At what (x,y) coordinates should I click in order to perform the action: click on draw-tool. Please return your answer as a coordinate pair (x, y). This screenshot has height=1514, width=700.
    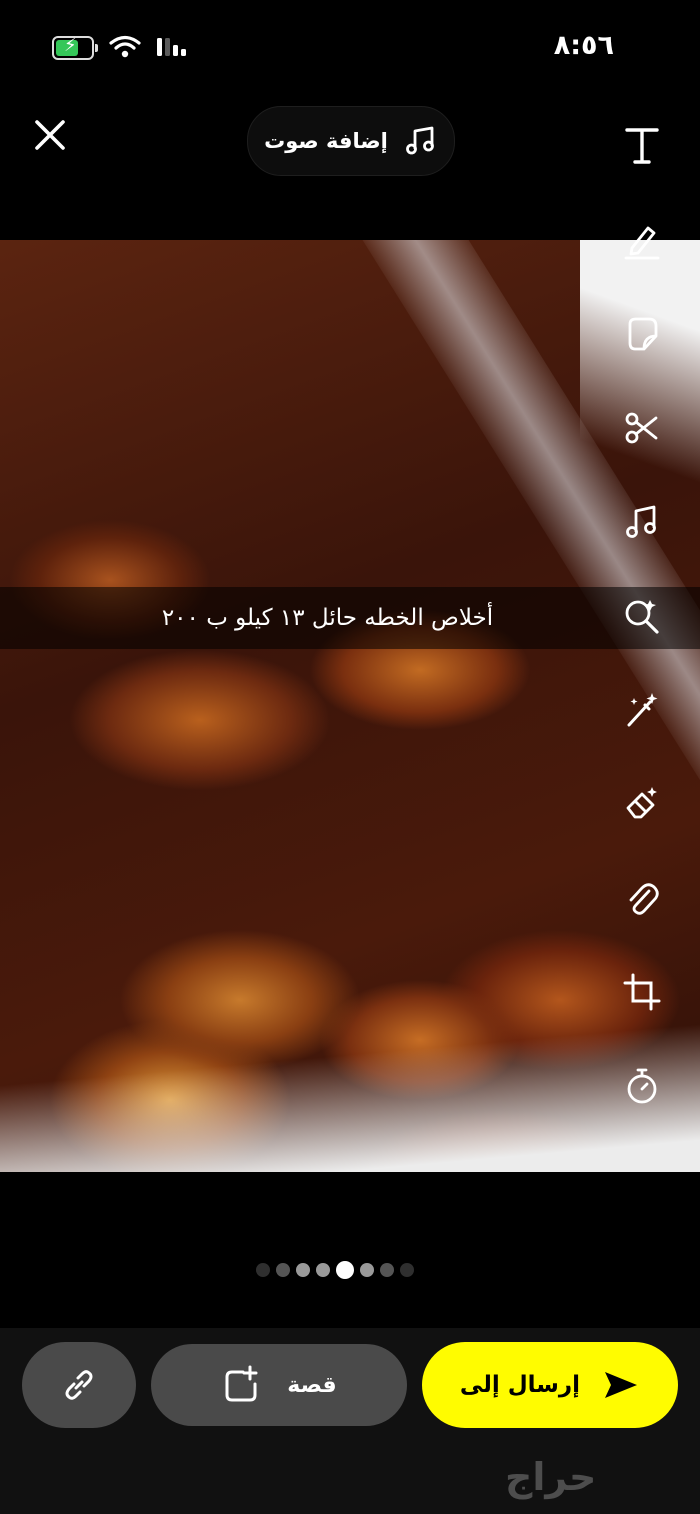
    Looking at the image, I should click on (642, 240).